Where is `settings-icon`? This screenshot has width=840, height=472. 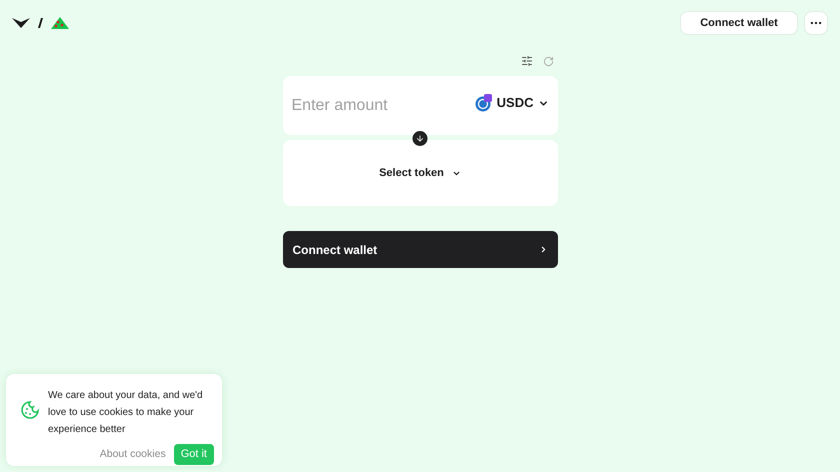 settings-icon is located at coordinates (526, 61).